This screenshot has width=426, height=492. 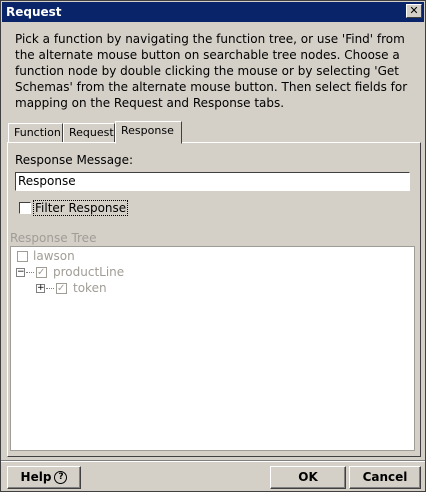 What do you see at coordinates (213, 461) in the screenshot?
I see `button-separator` at bounding box center [213, 461].